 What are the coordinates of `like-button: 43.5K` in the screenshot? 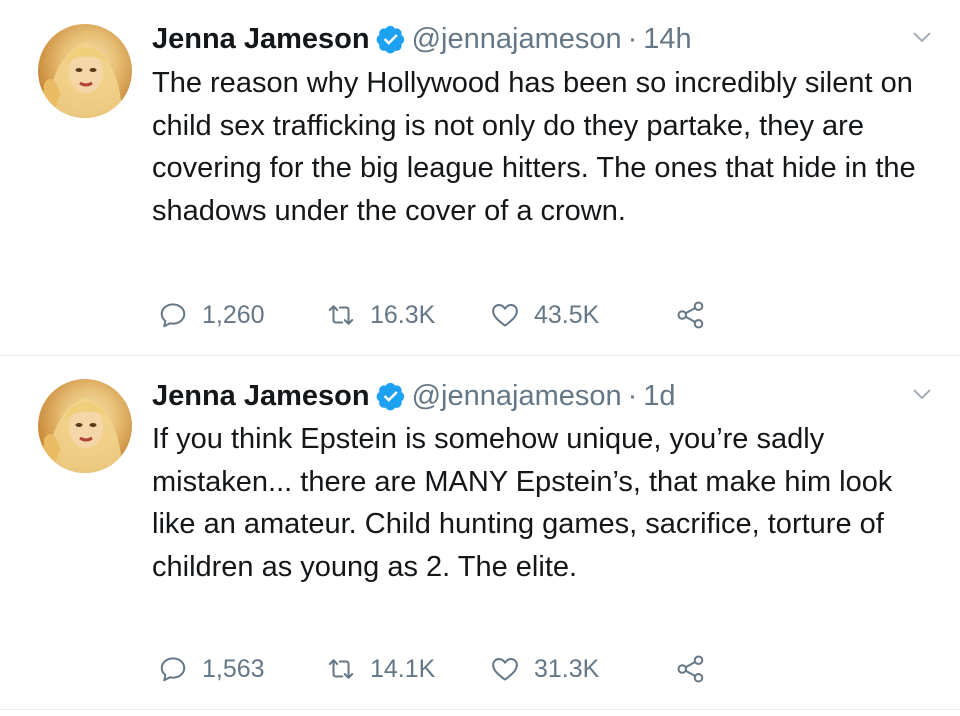 It's located at (583, 315).